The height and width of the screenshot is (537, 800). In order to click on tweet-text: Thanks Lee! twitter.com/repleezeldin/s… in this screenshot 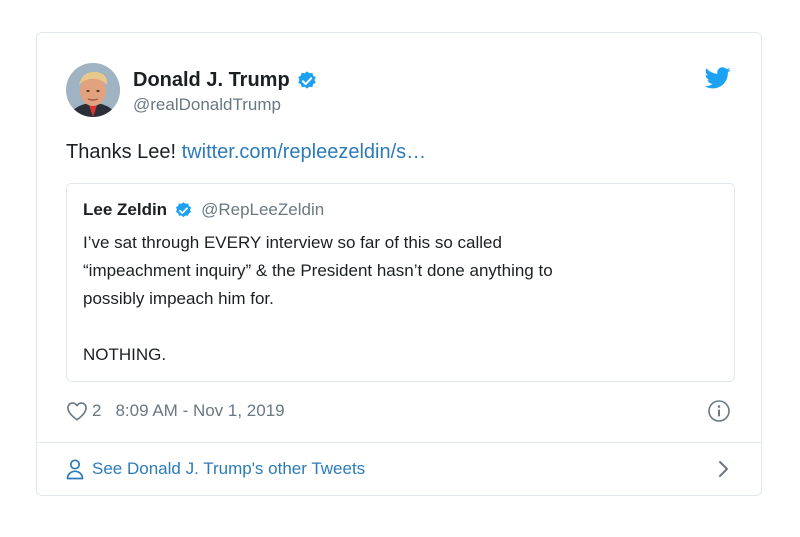, I will do `click(246, 152)`.